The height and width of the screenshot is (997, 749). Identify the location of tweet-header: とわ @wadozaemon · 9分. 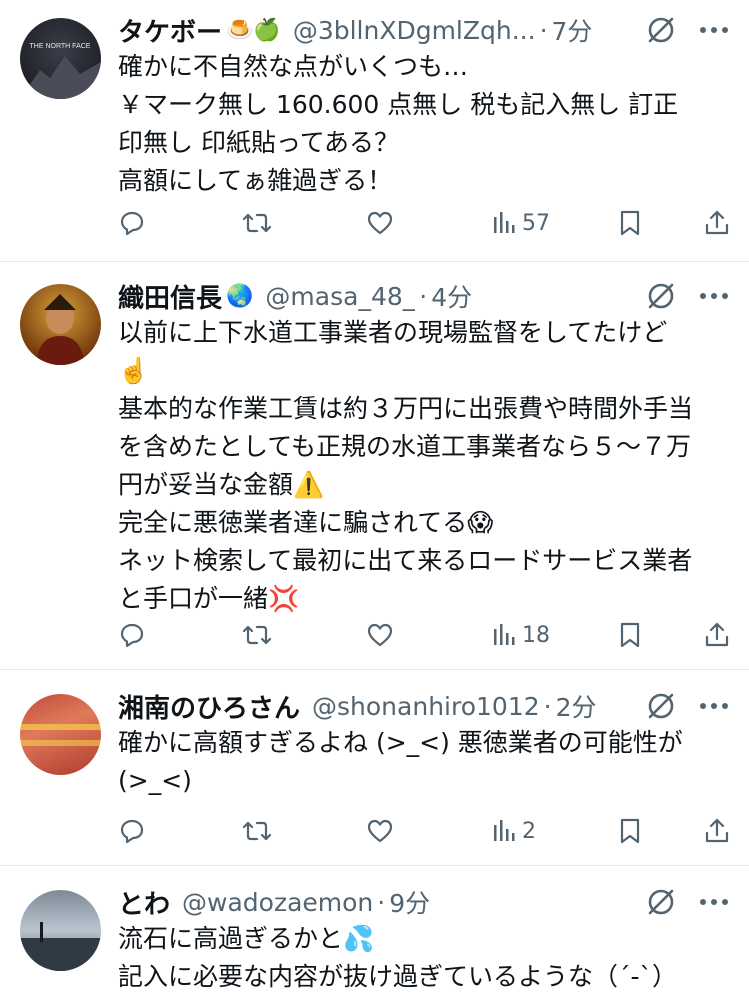
(423, 902).